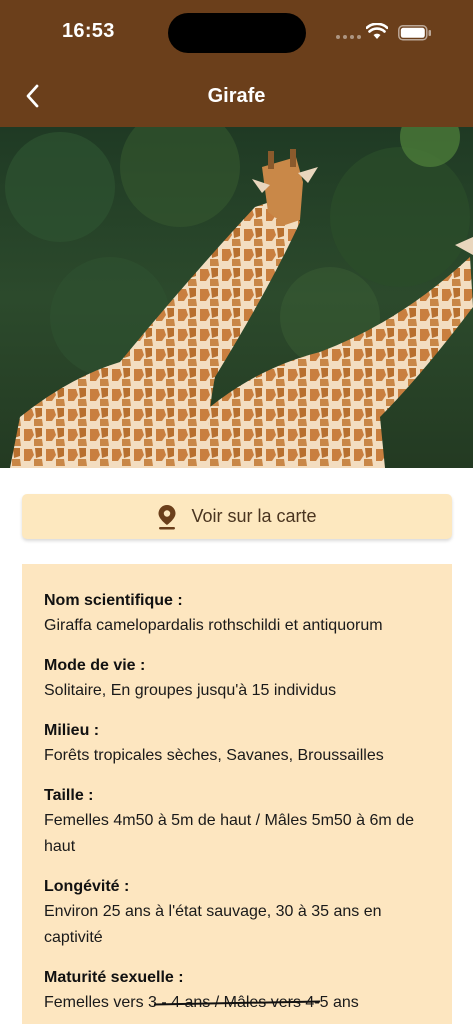 Image resolution: width=473 pixels, height=1024 pixels. What do you see at coordinates (72, 730) in the screenshot?
I see `info-label: Milieu :` at bounding box center [72, 730].